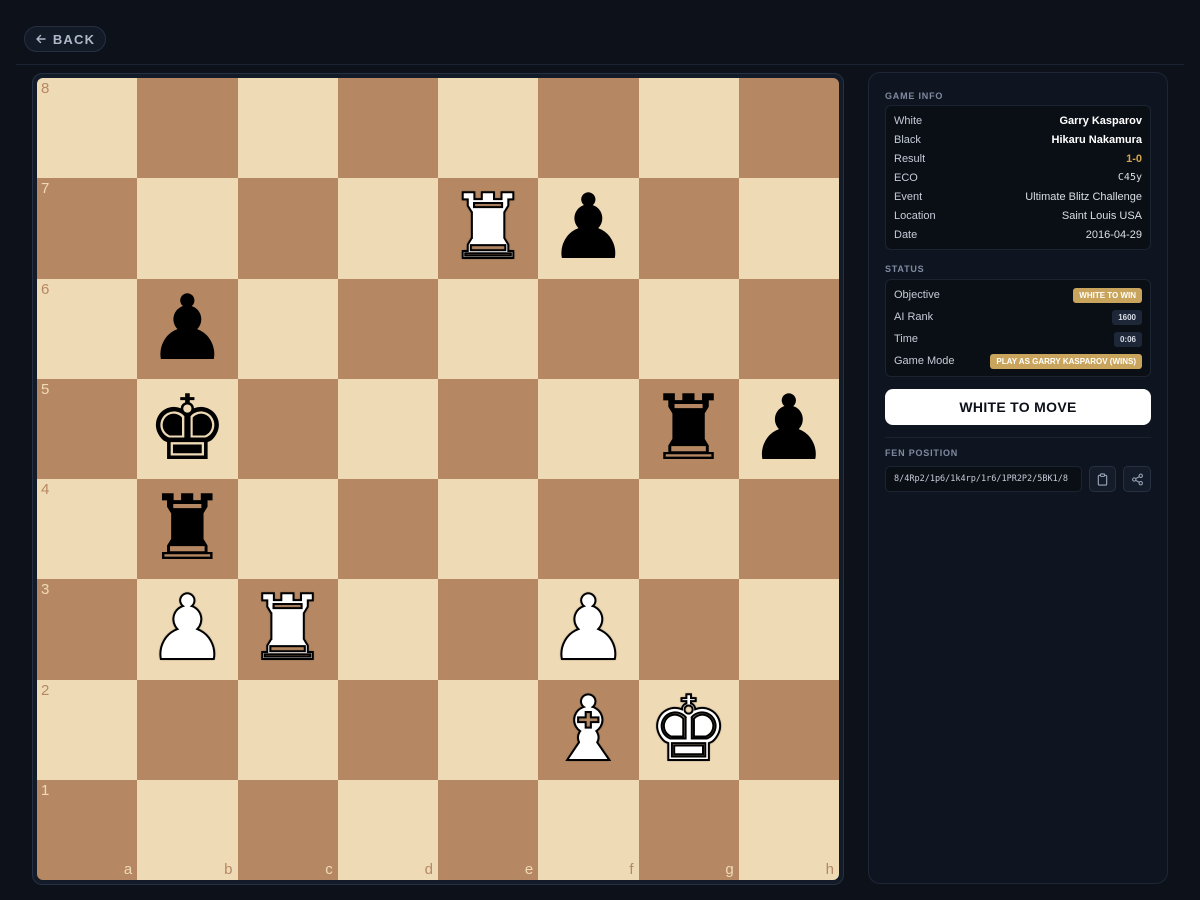 Image resolution: width=1200 pixels, height=900 pixels. I want to click on back-button: BACK, so click(65, 39).